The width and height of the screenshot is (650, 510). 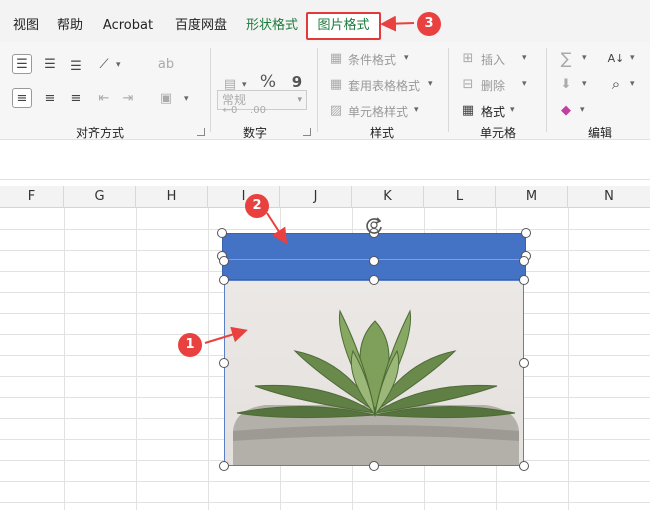 I want to click on annotation-badge-3: 3, so click(x=429, y=24).